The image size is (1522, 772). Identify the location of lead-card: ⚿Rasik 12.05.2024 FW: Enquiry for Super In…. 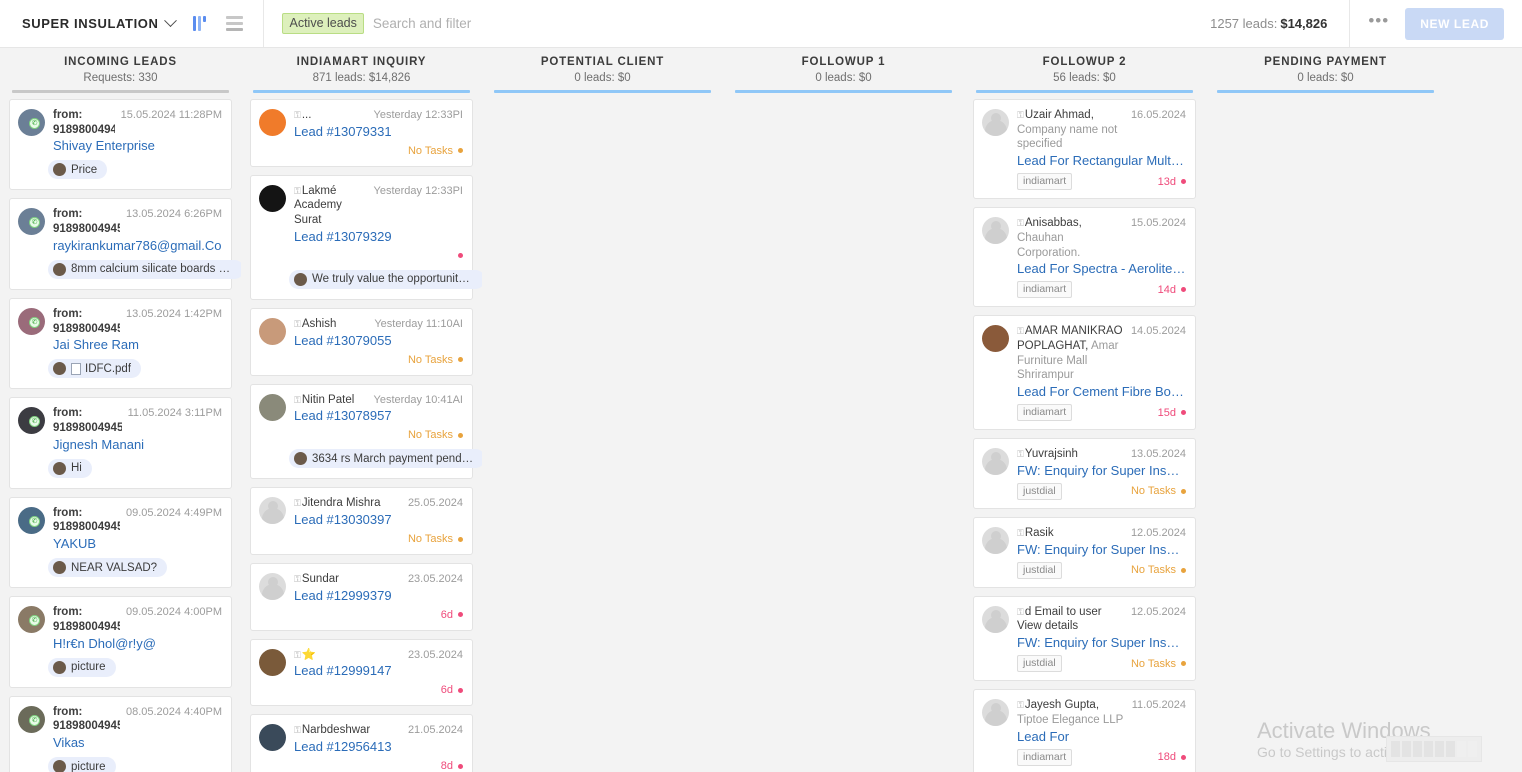
(1084, 552).